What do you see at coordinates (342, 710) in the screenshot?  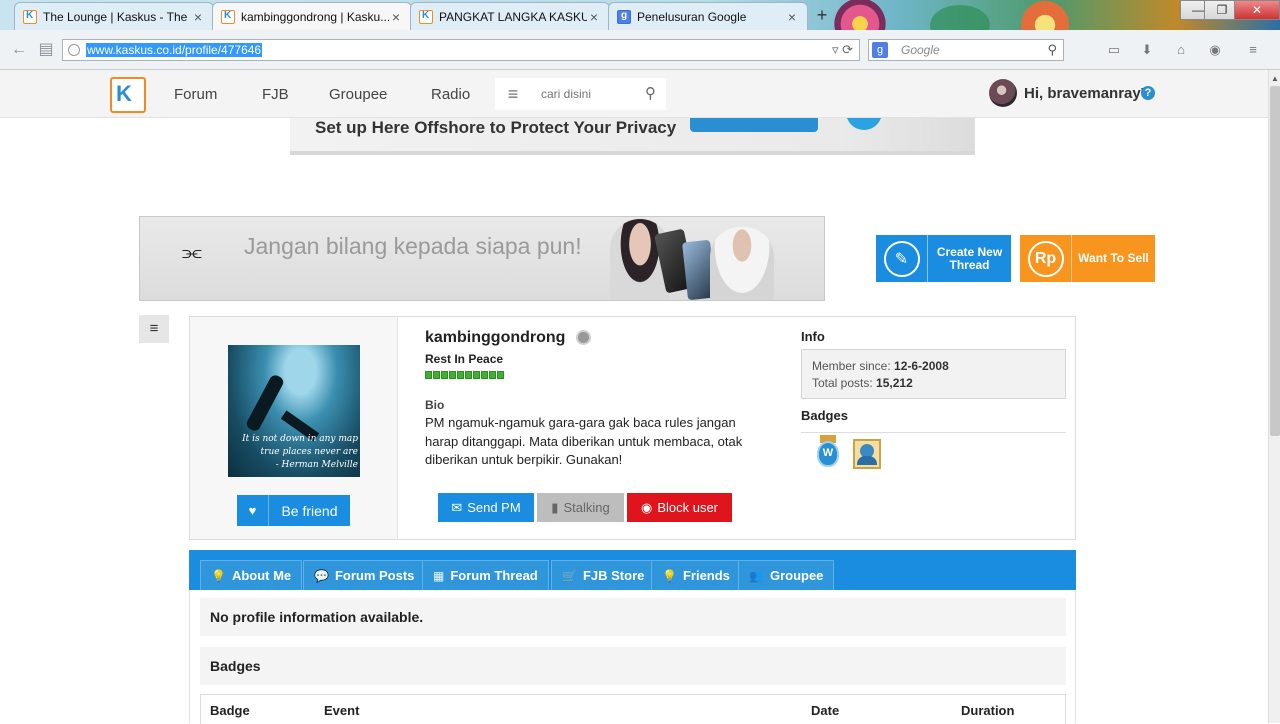 I see `column-event: Event` at bounding box center [342, 710].